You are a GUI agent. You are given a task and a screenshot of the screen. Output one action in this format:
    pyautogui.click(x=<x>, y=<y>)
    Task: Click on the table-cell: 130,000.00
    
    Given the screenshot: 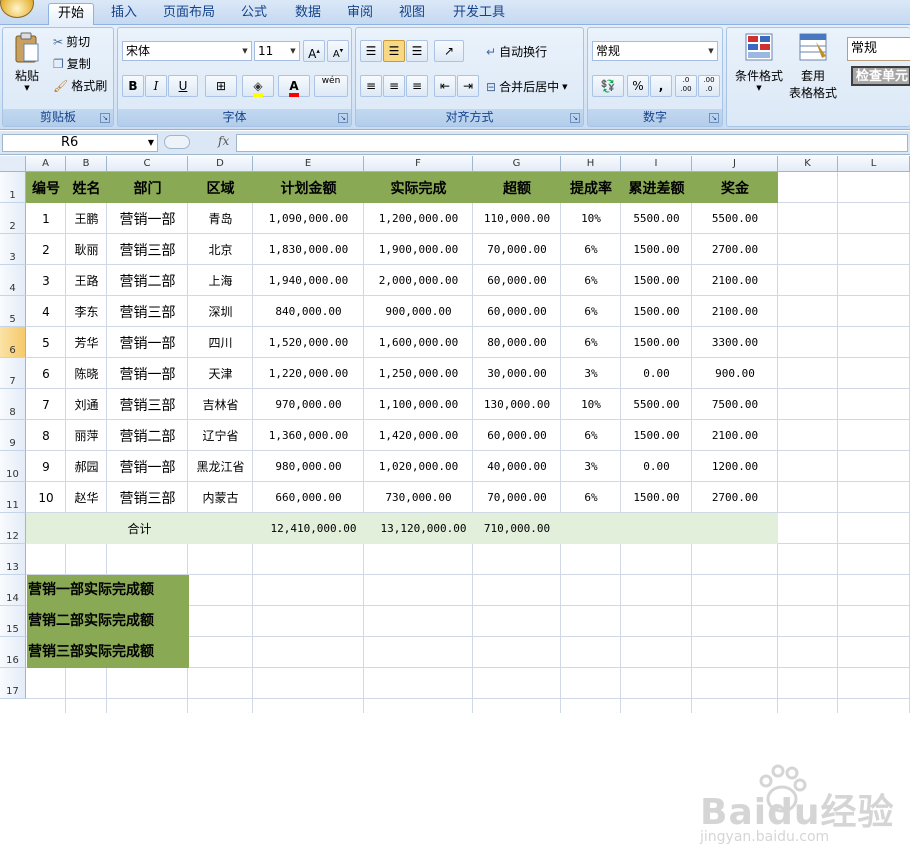 What is the action you would take?
    pyautogui.click(x=517, y=404)
    